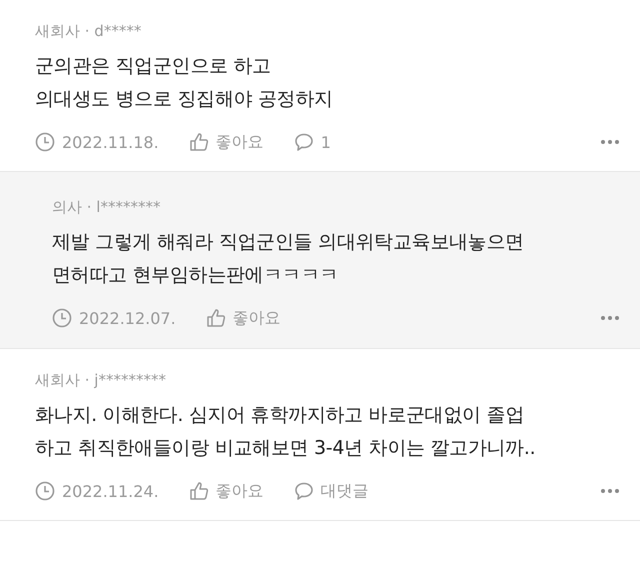 The height and width of the screenshot is (587, 640). Describe the element at coordinates (110, 142) in the screenshot. I see `date-label: 2022.11.18.` at that location.